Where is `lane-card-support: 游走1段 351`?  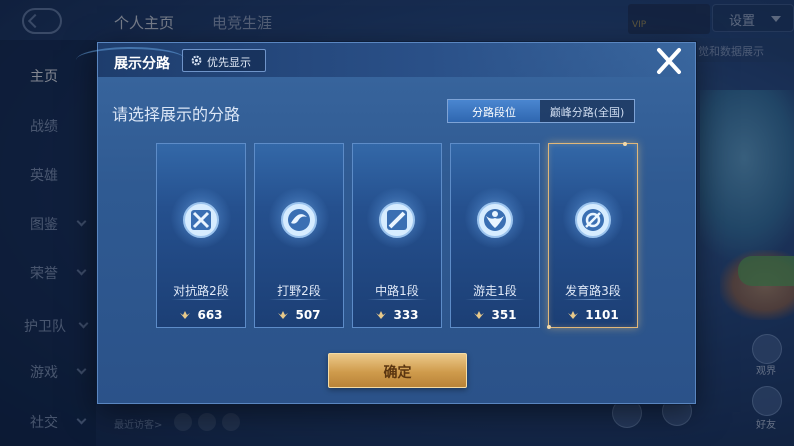 lane-card-support: 游走1段 351 is located at coordinates (495, 235).